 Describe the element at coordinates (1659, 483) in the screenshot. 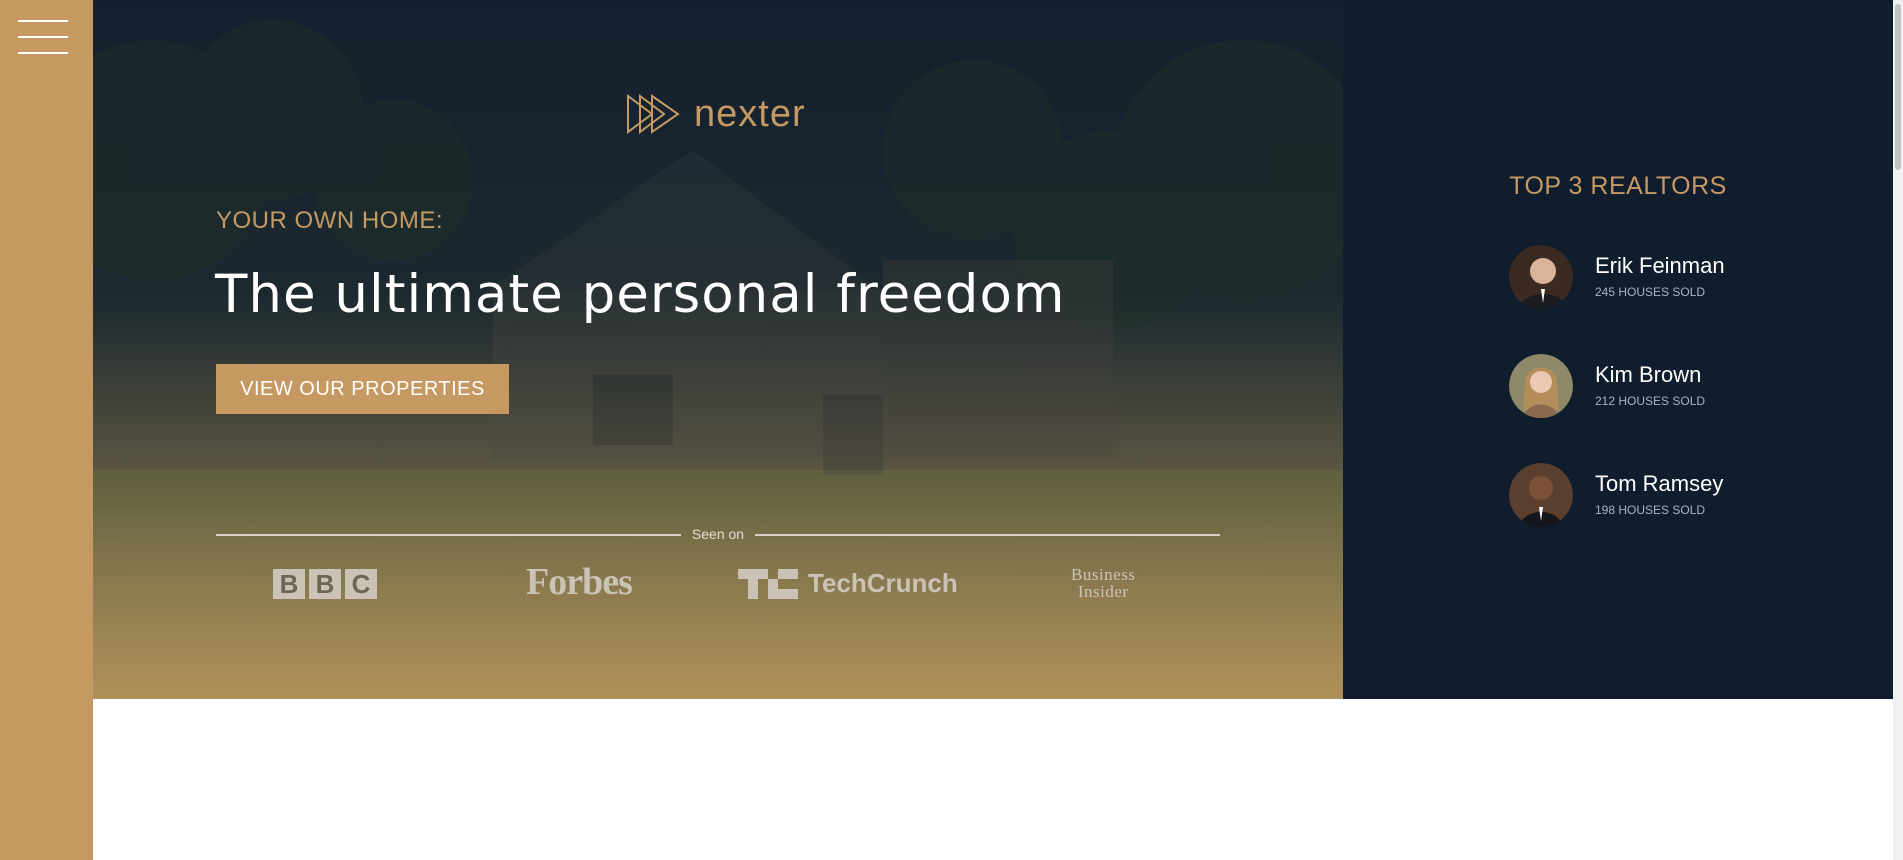

I see `realtor-name: Tom Ramsey` at that location.